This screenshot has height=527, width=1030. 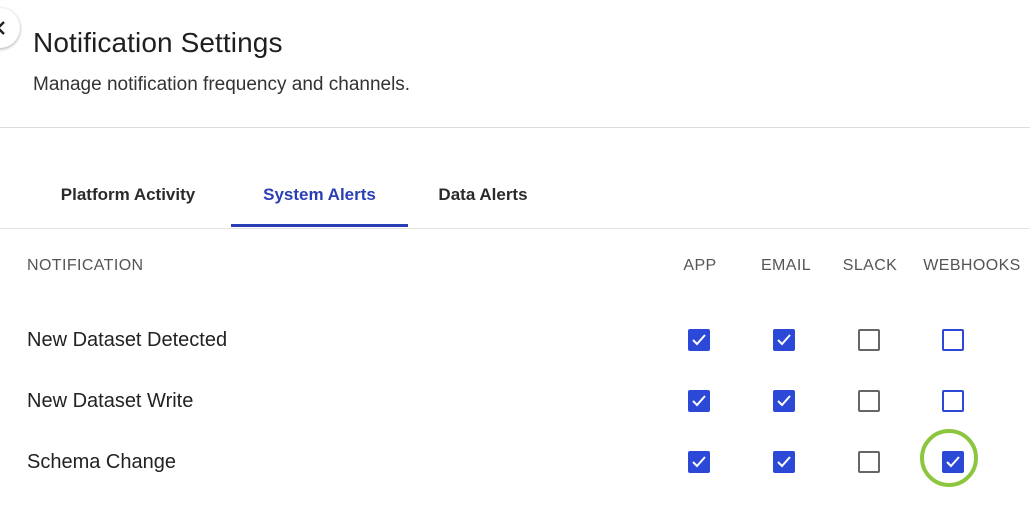 I want to click on column-header-email: EMAIL, so click(x=785, y=265).